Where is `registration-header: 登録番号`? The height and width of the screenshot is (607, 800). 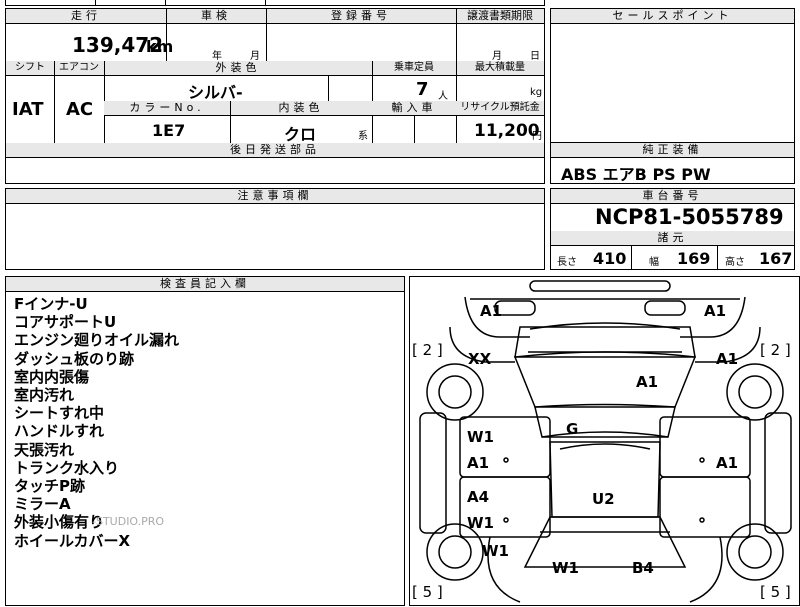 registration-header: 登録番号 is located at coordinates (361, 16).